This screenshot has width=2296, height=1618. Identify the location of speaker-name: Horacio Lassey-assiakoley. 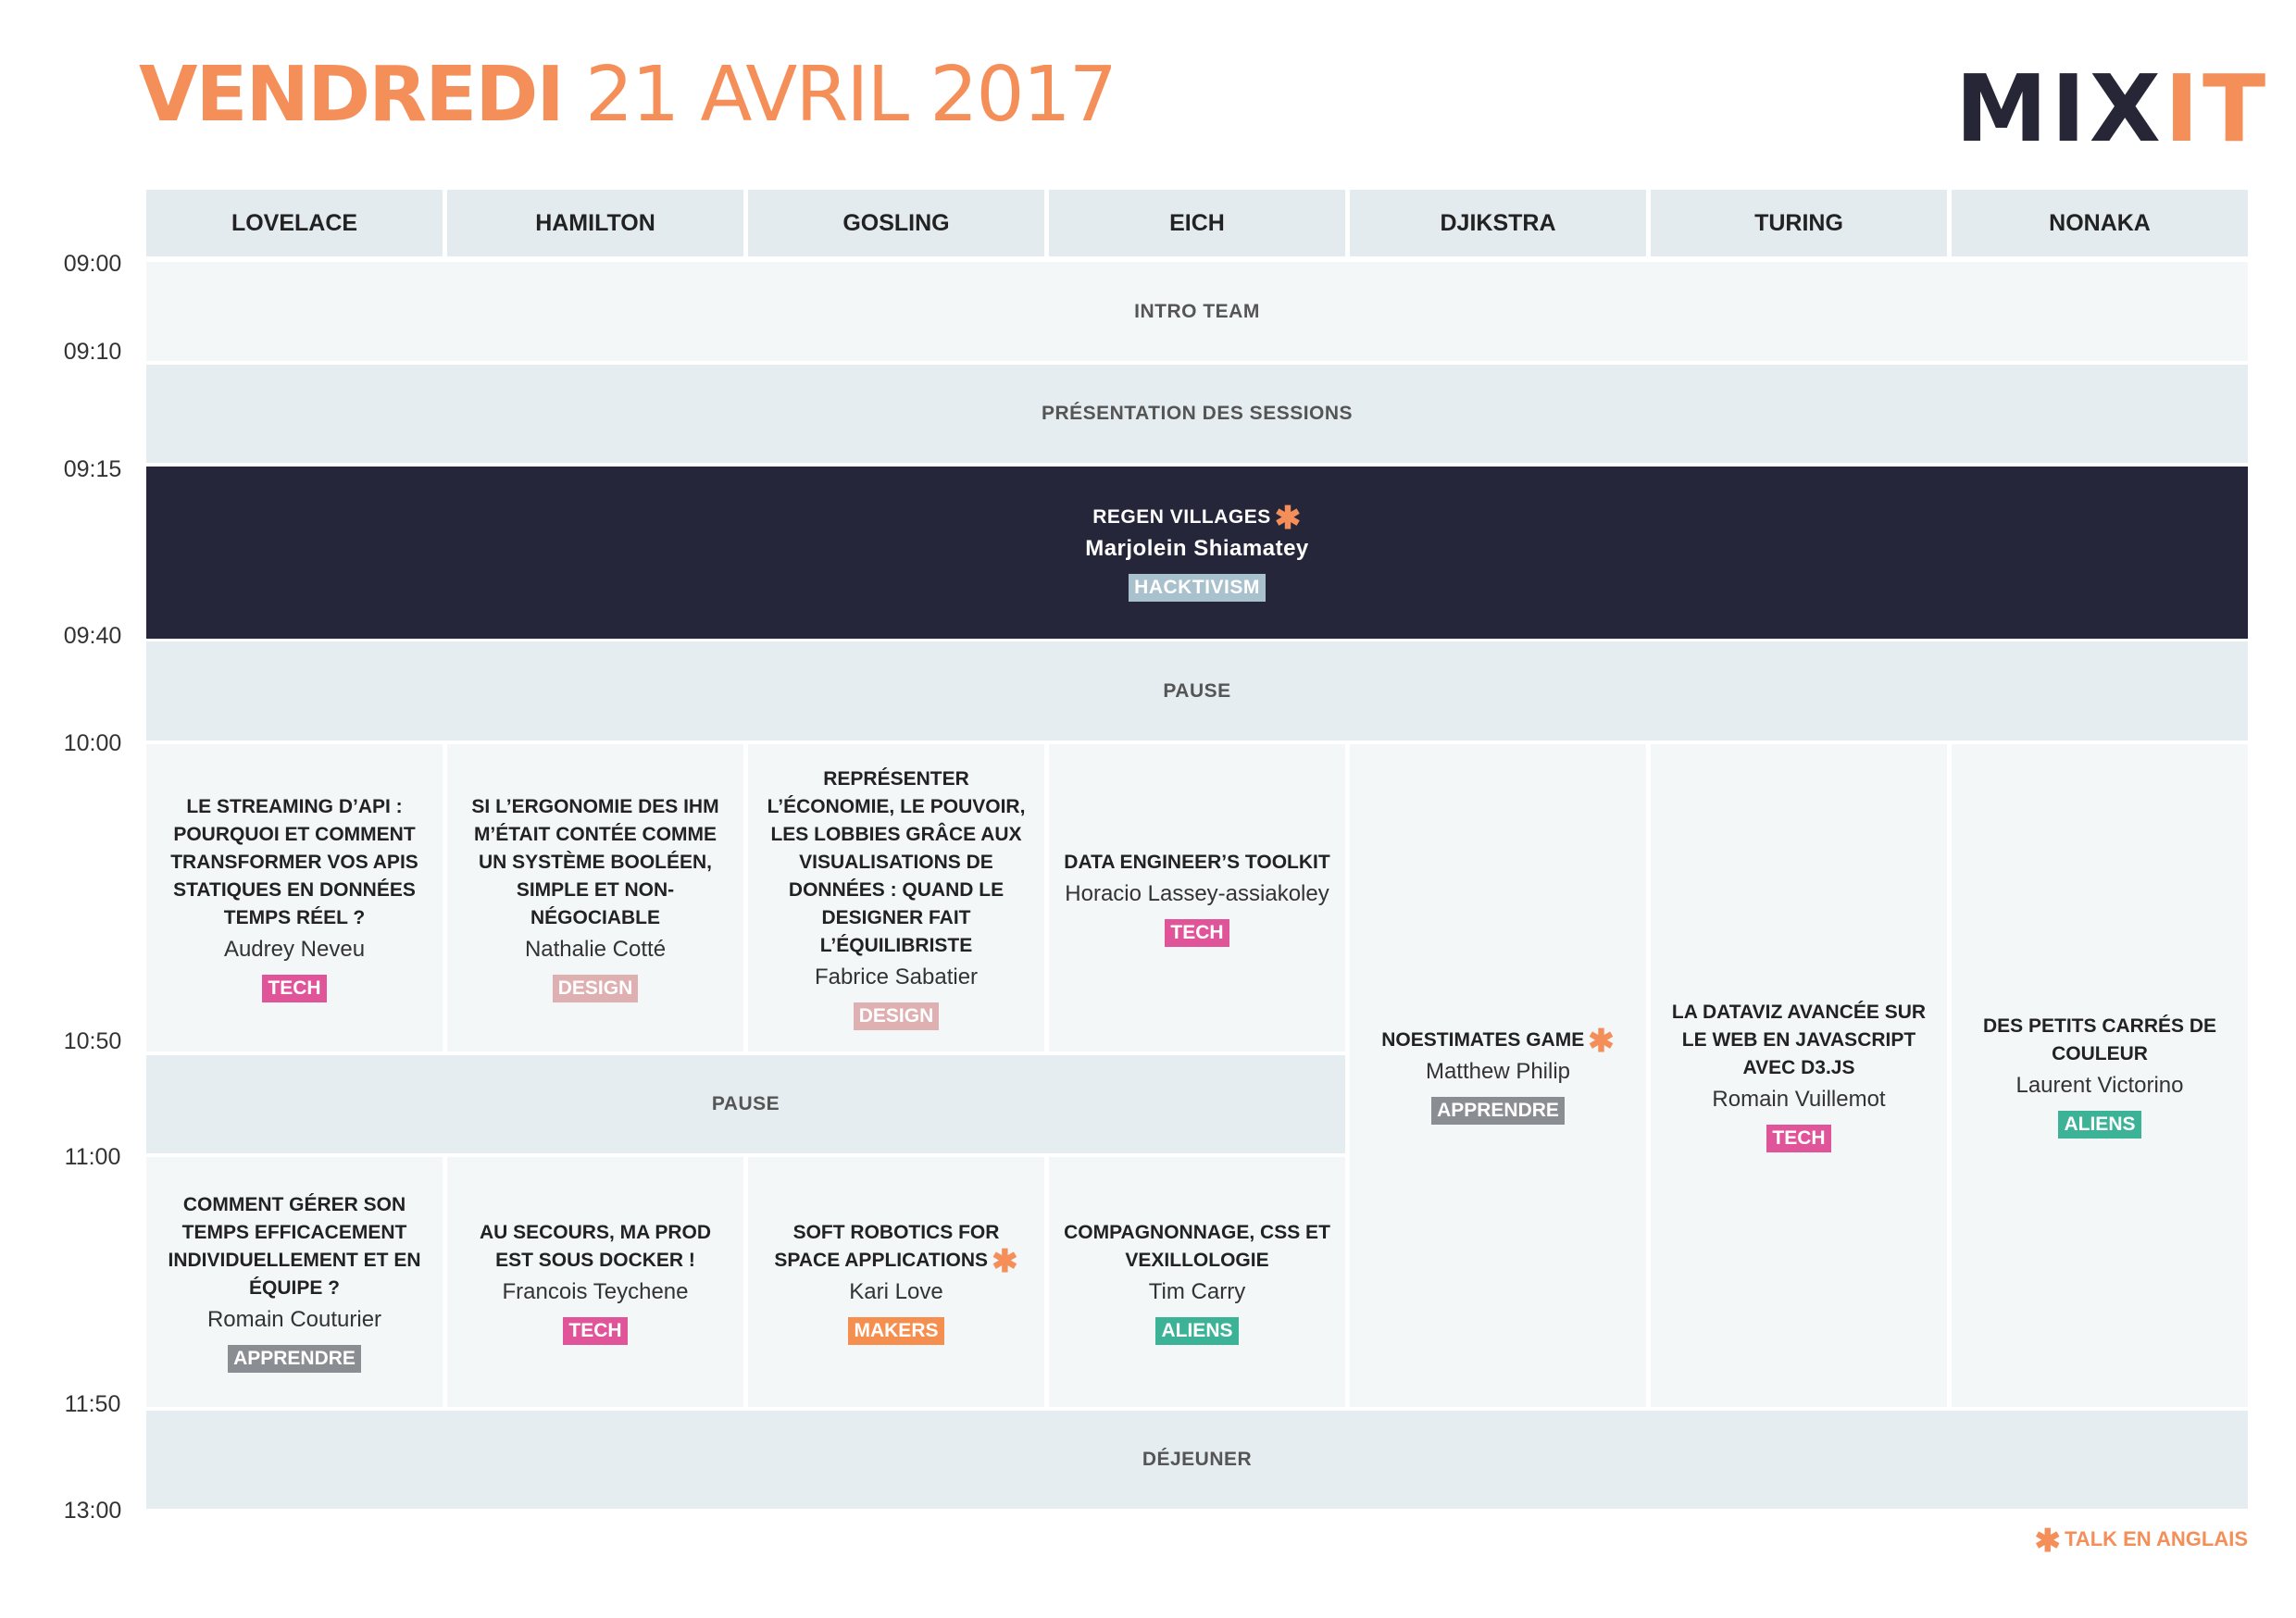
(1197, 893).